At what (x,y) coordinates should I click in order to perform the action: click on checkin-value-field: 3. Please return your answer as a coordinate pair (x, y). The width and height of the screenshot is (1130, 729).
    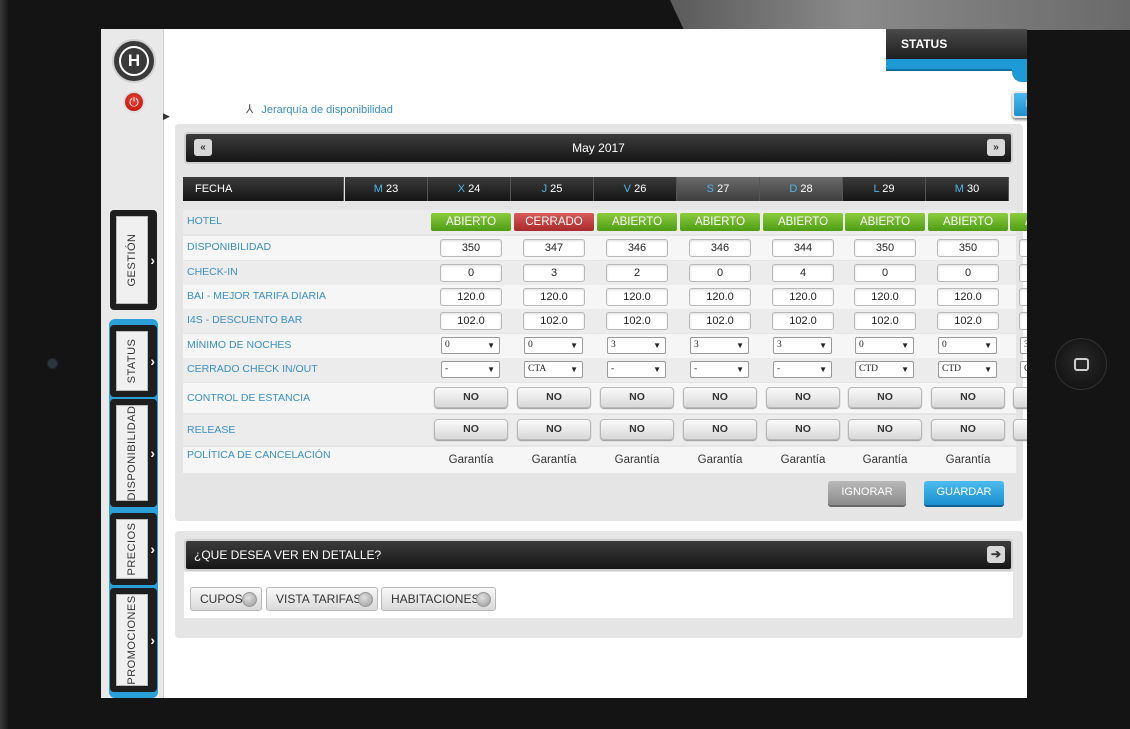
    Looking at the image, I should click on (554, 273).